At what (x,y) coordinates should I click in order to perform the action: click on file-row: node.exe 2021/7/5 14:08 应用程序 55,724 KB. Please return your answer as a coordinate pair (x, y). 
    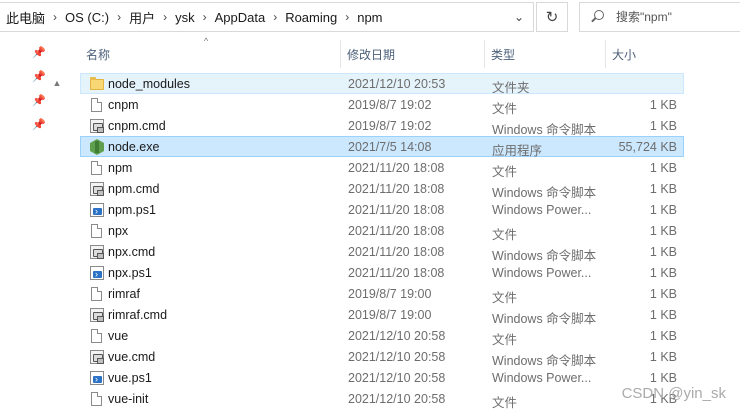
    Looking at the image, I should click on (382, 147).